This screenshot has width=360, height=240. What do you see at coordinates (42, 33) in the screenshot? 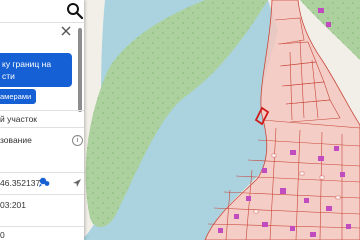
I see `panel-header` at bounding box center [42, 33].